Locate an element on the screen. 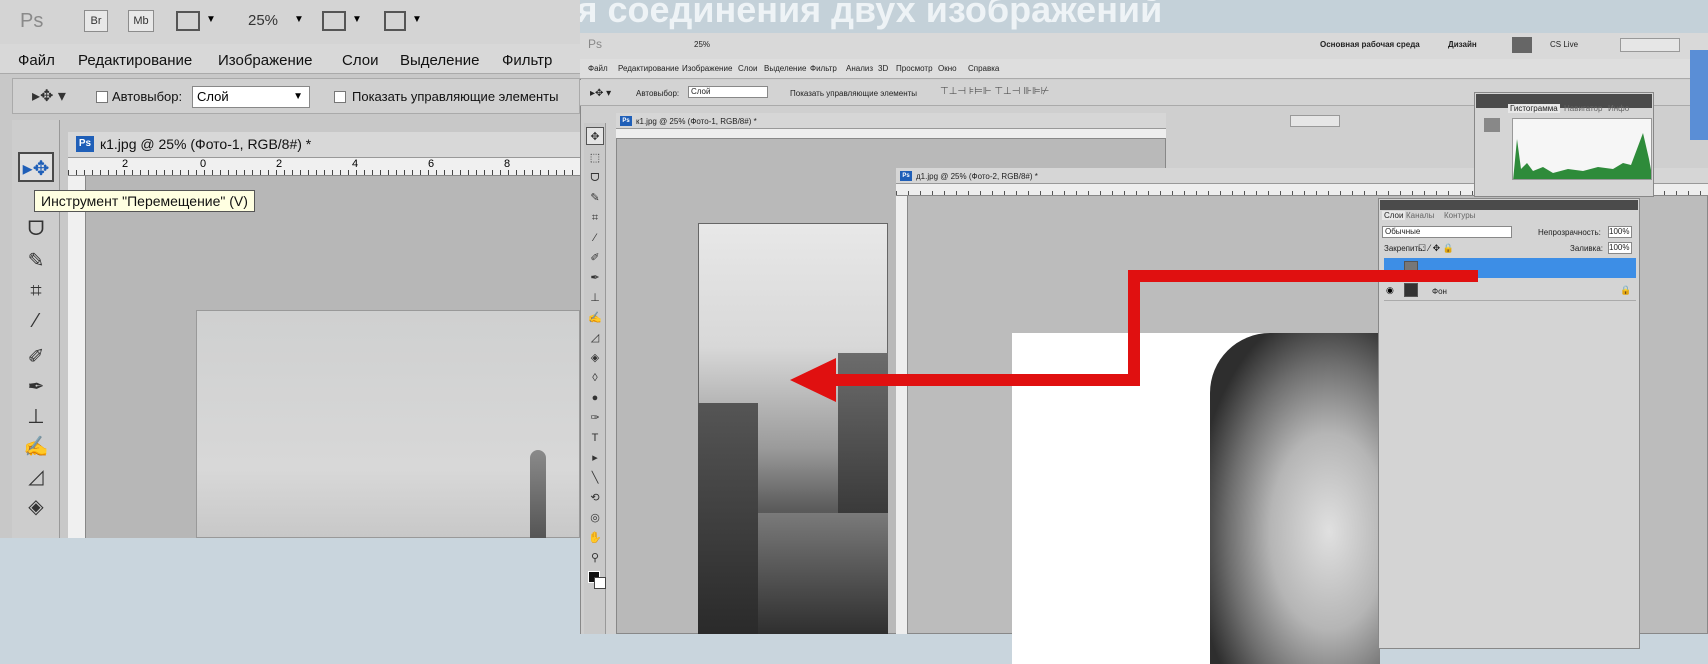  drag-arrow-overlay is located at coordinates (1134, 336).